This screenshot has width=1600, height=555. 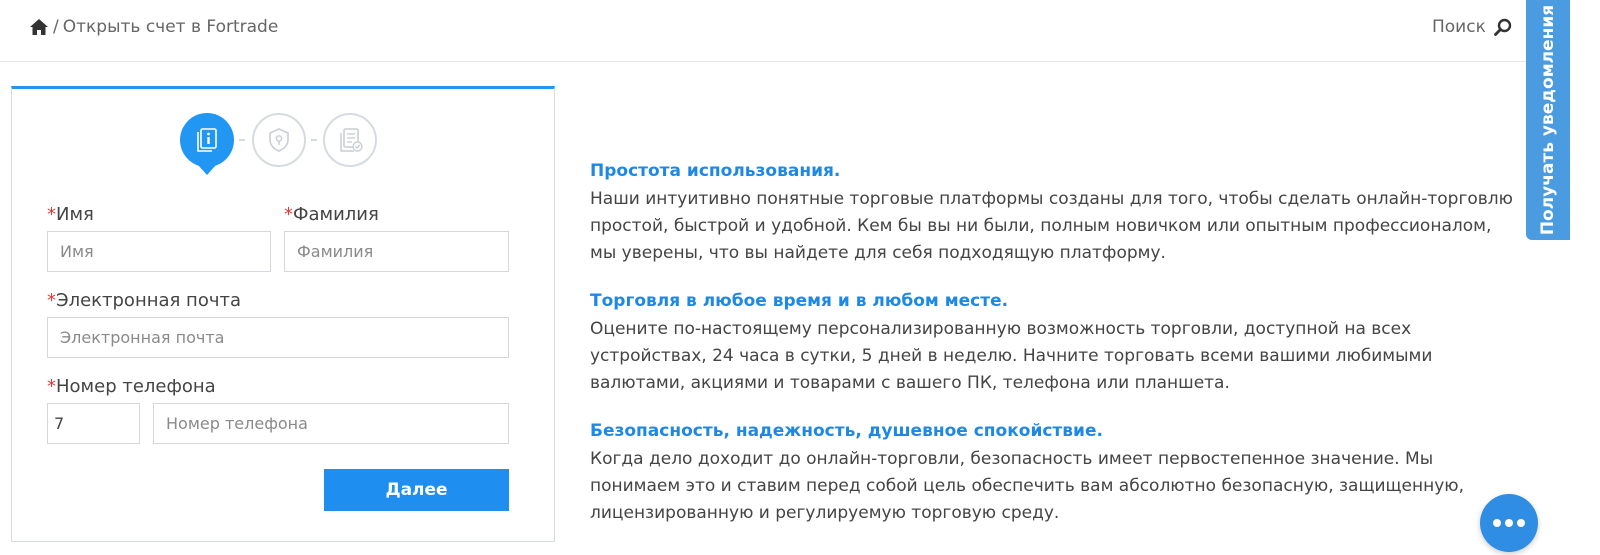 I want to click on step-personal-info, so click(x=207, y=140).